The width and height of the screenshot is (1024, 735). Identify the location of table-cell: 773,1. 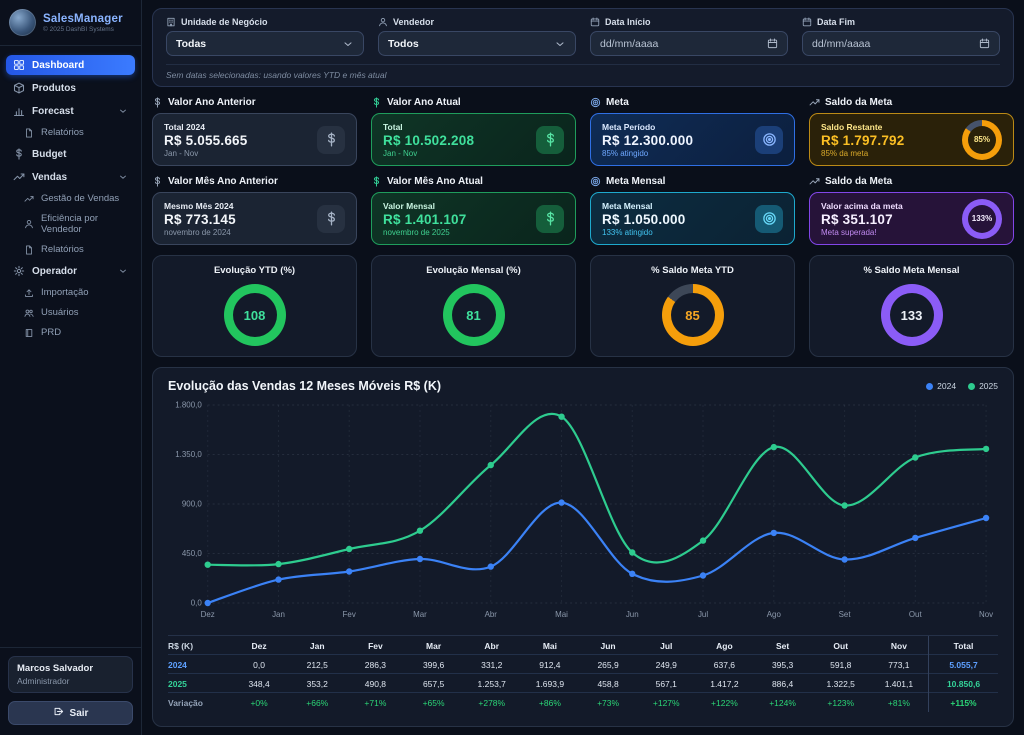
(899, 664).